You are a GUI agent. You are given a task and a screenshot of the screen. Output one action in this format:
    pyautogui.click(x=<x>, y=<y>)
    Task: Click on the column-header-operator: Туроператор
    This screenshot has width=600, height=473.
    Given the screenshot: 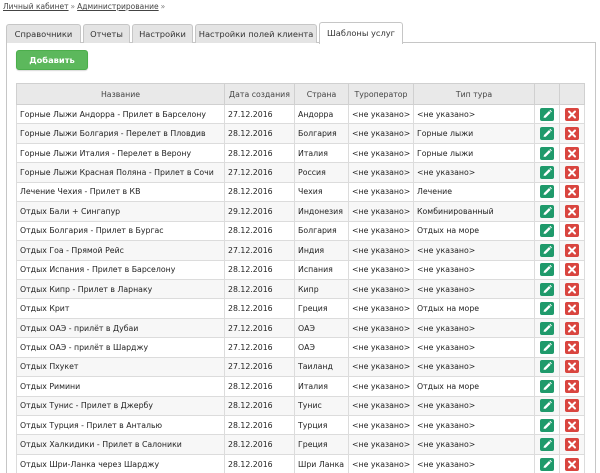 What is the action you would take?
    pyautogui.click(x=381, y=94)
    